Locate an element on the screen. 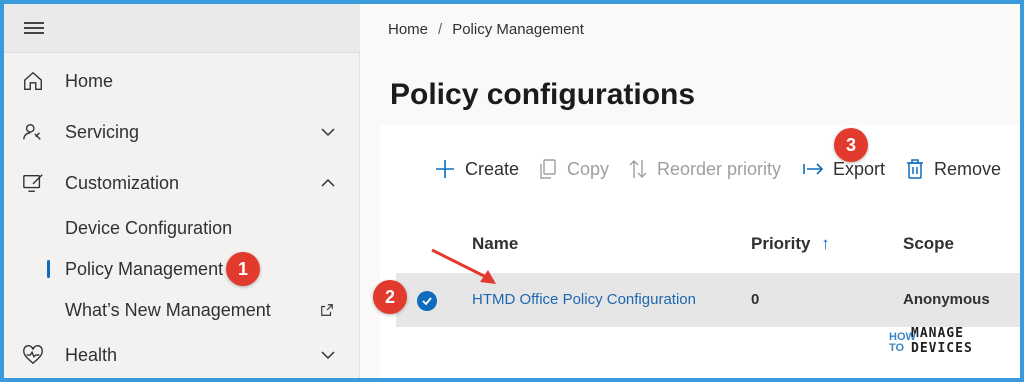 This screenshot has height=382, width=1024. logo-to-text: TO is located at coordinates (897, 348).